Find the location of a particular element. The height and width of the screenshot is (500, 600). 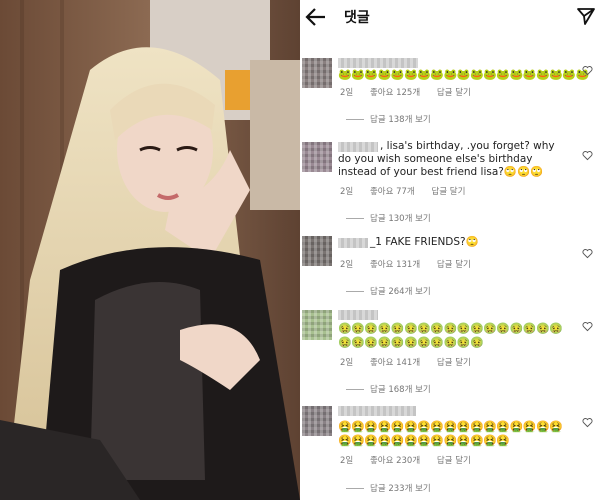

comment-meta: 2일 좋아요 131개 답글 달기 is located at coordinates (412, 264).